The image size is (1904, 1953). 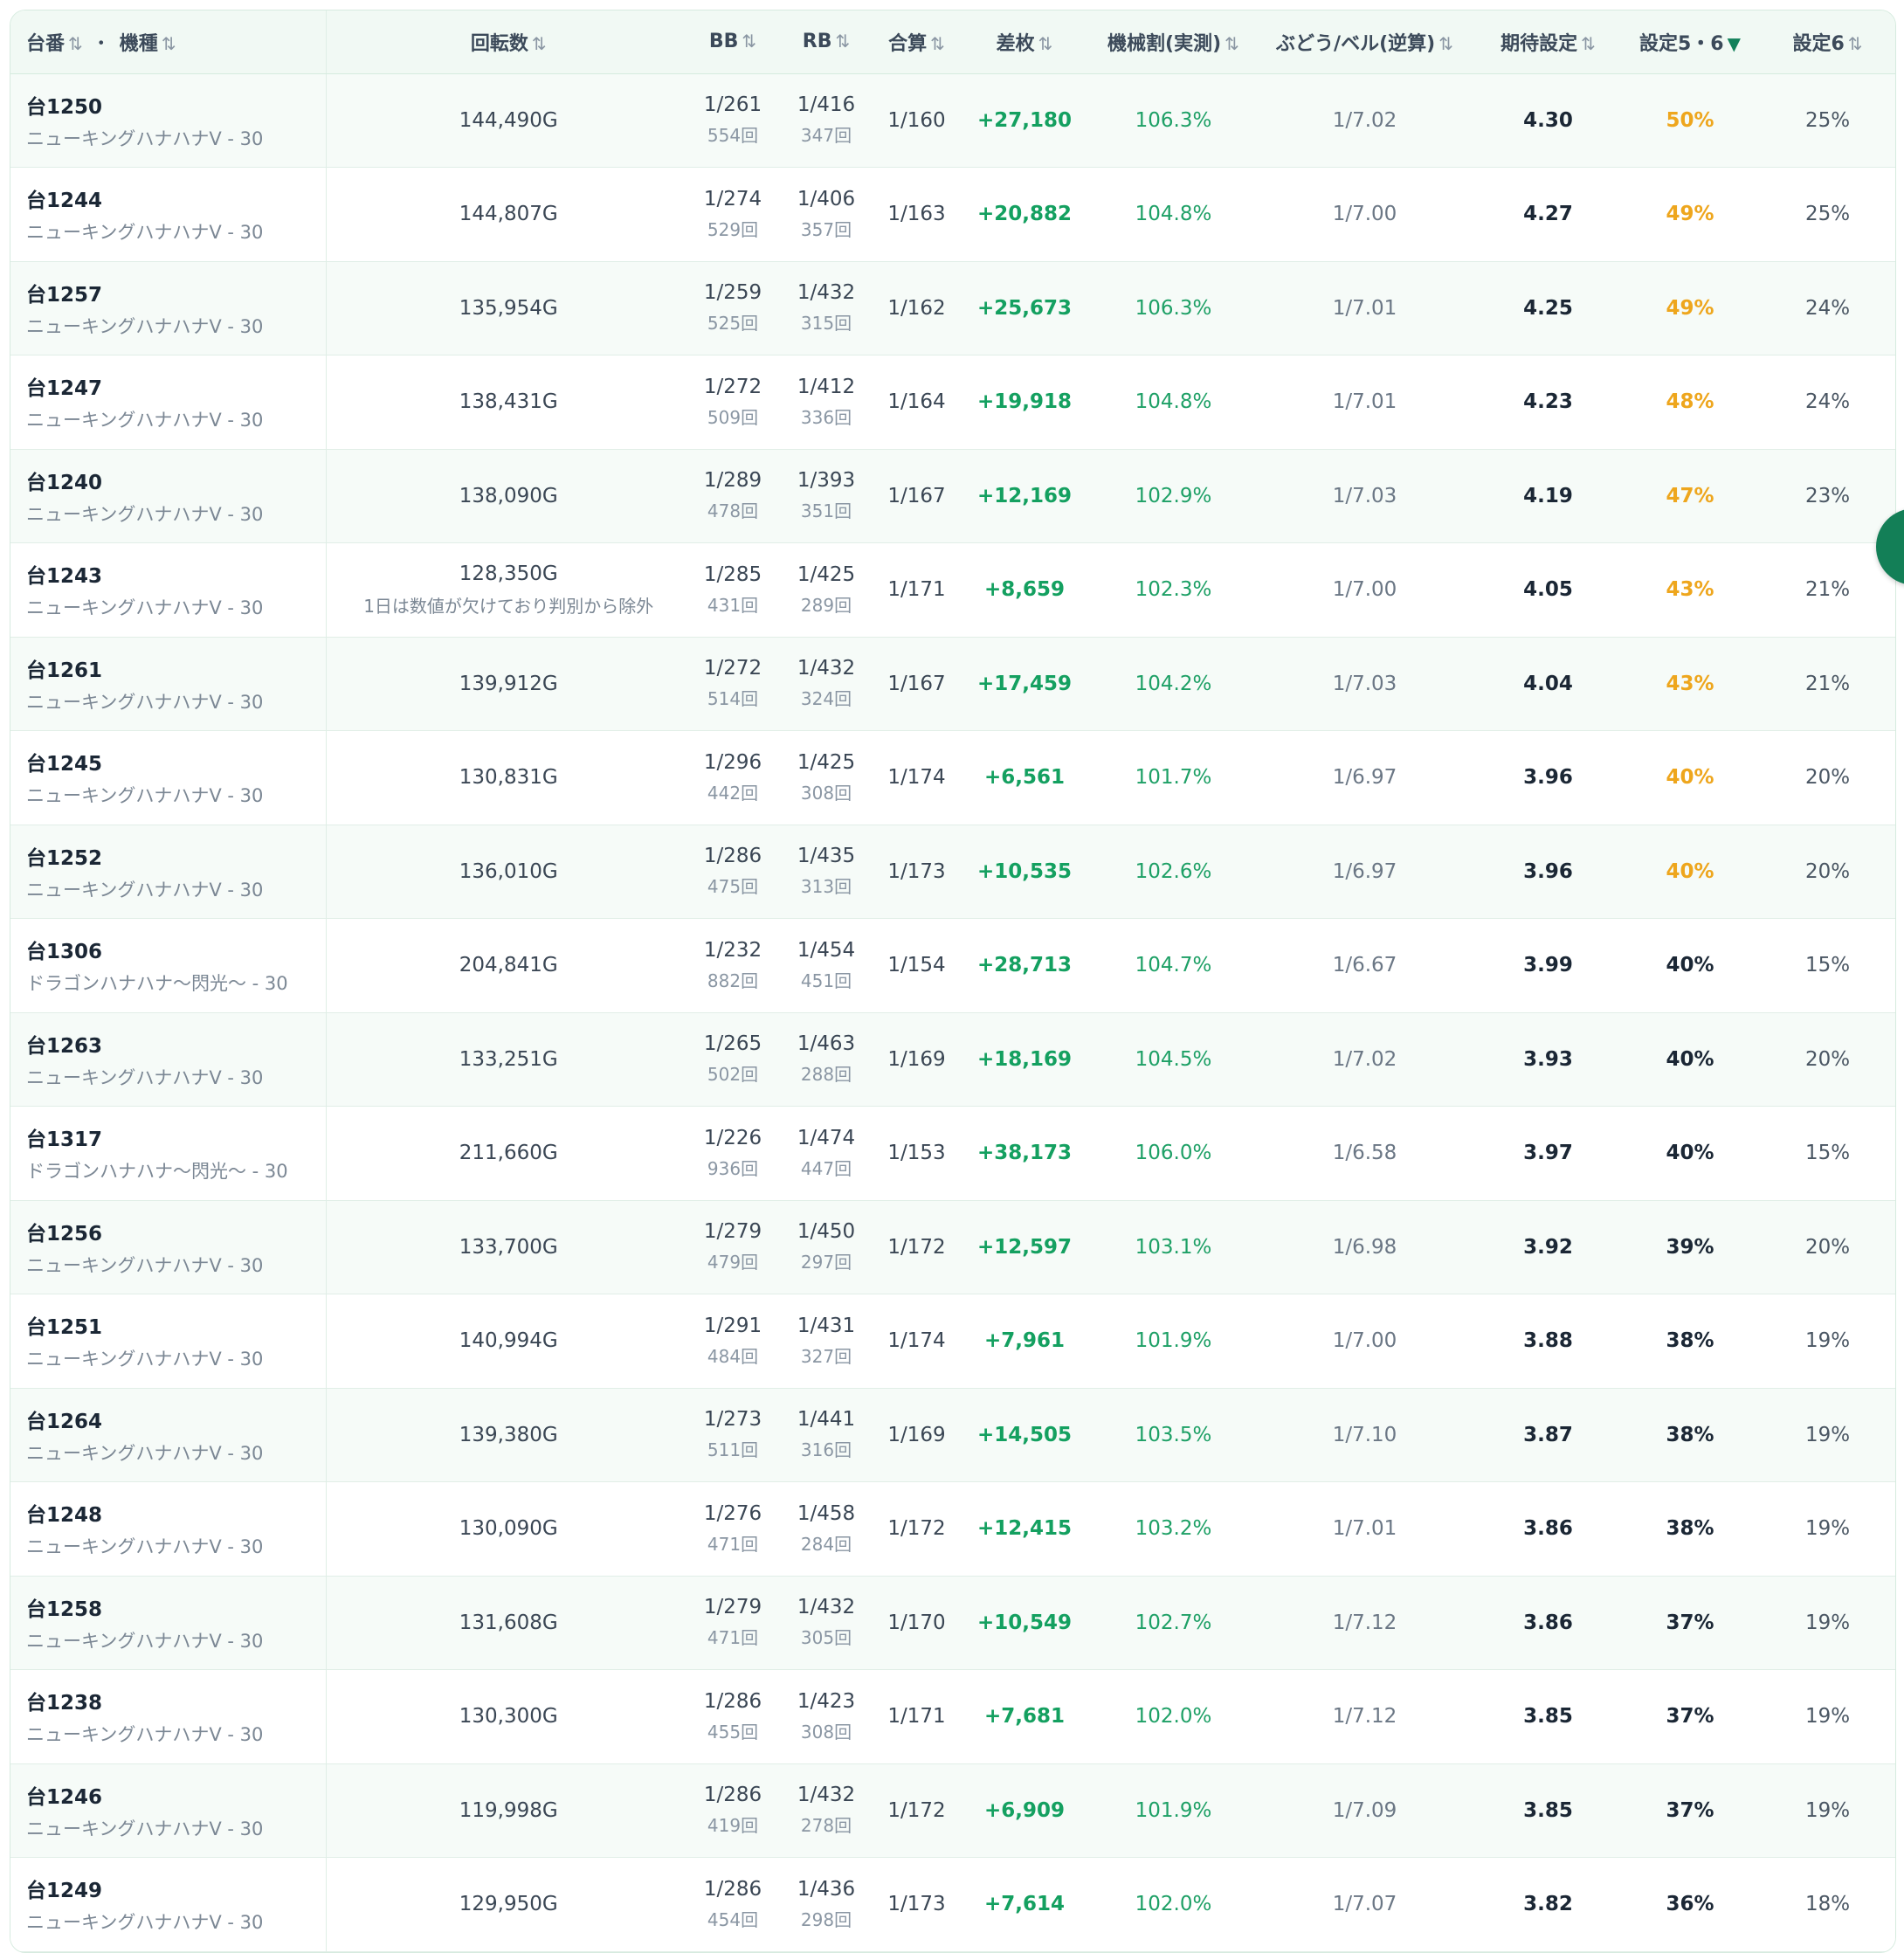 I want to click on bb-cell: 1/285 431回, so click(x=733, y=591).